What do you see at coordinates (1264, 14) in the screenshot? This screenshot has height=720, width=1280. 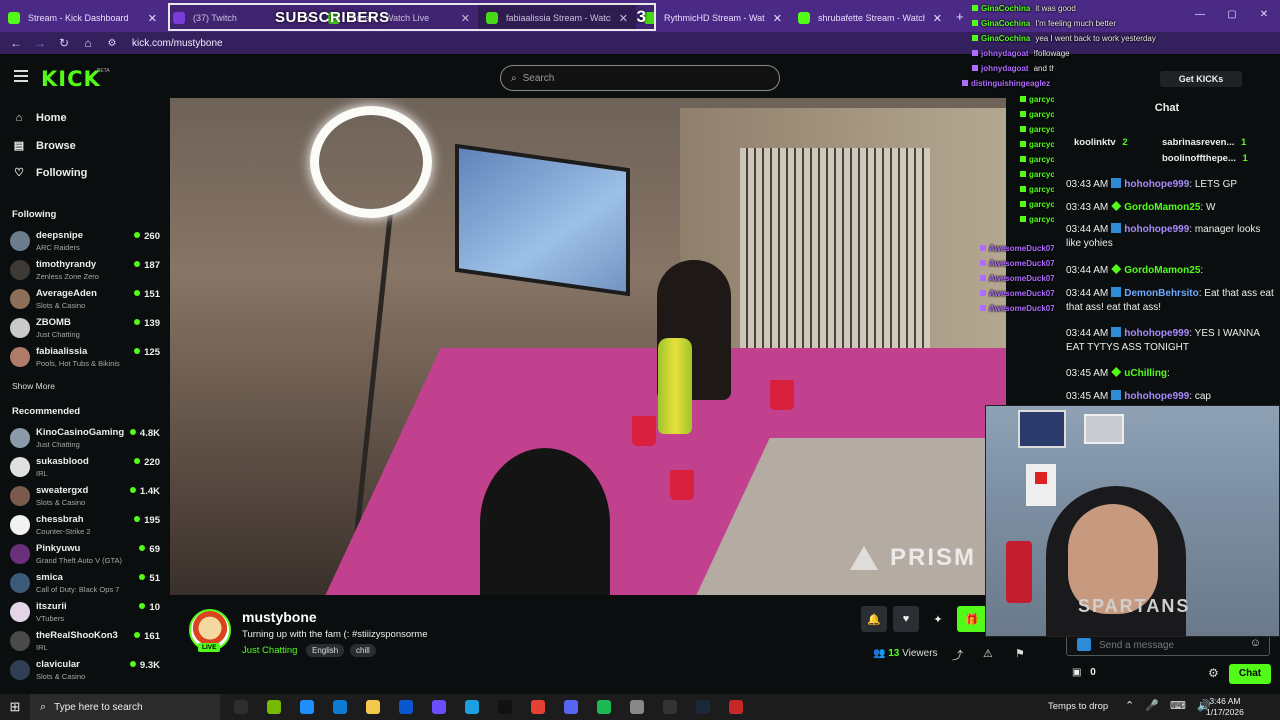 I see `close-window-icon: ✕` at bounding box center [1264, 14].